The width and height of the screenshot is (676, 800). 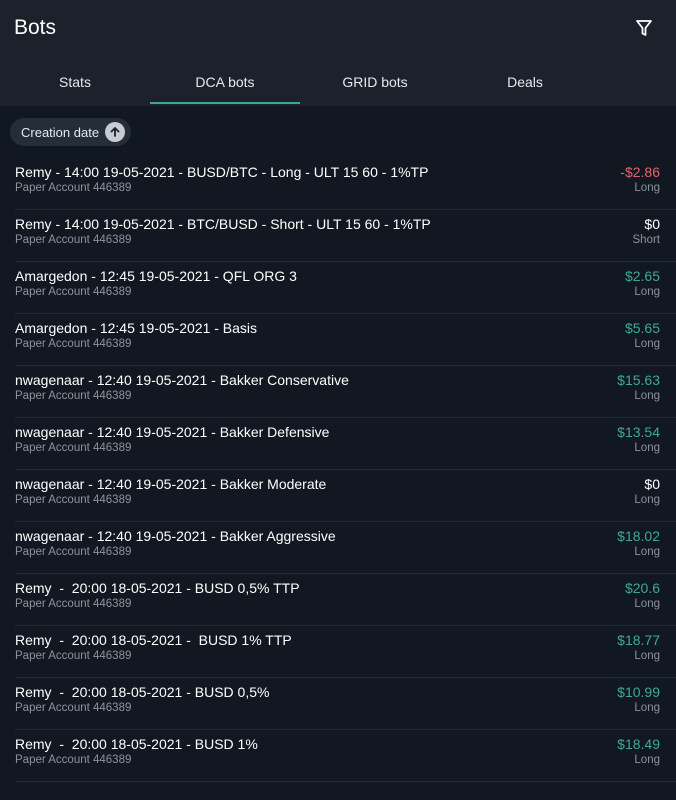 What do you see at coordinates (60, 132) in the screenshot?
I see `sort-label: Creation date` at bounding box center [60, 132].